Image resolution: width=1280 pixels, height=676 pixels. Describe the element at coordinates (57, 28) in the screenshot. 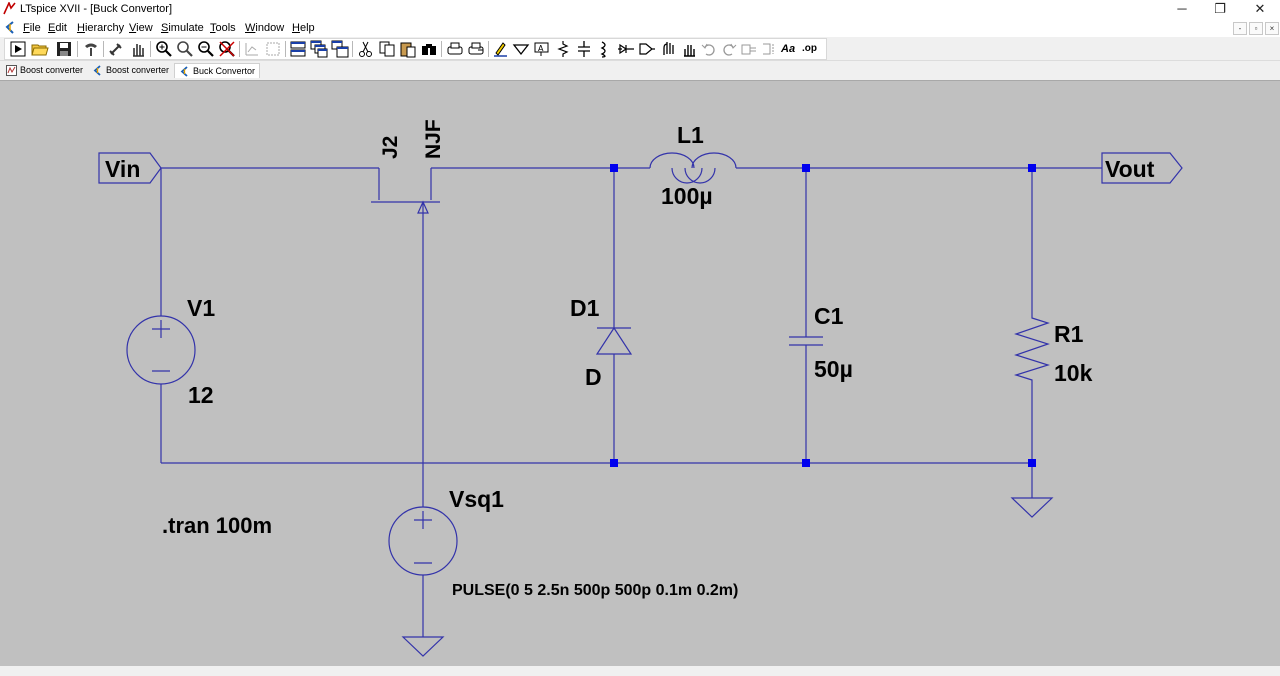

I see `menu-edit: Edit` at that location.